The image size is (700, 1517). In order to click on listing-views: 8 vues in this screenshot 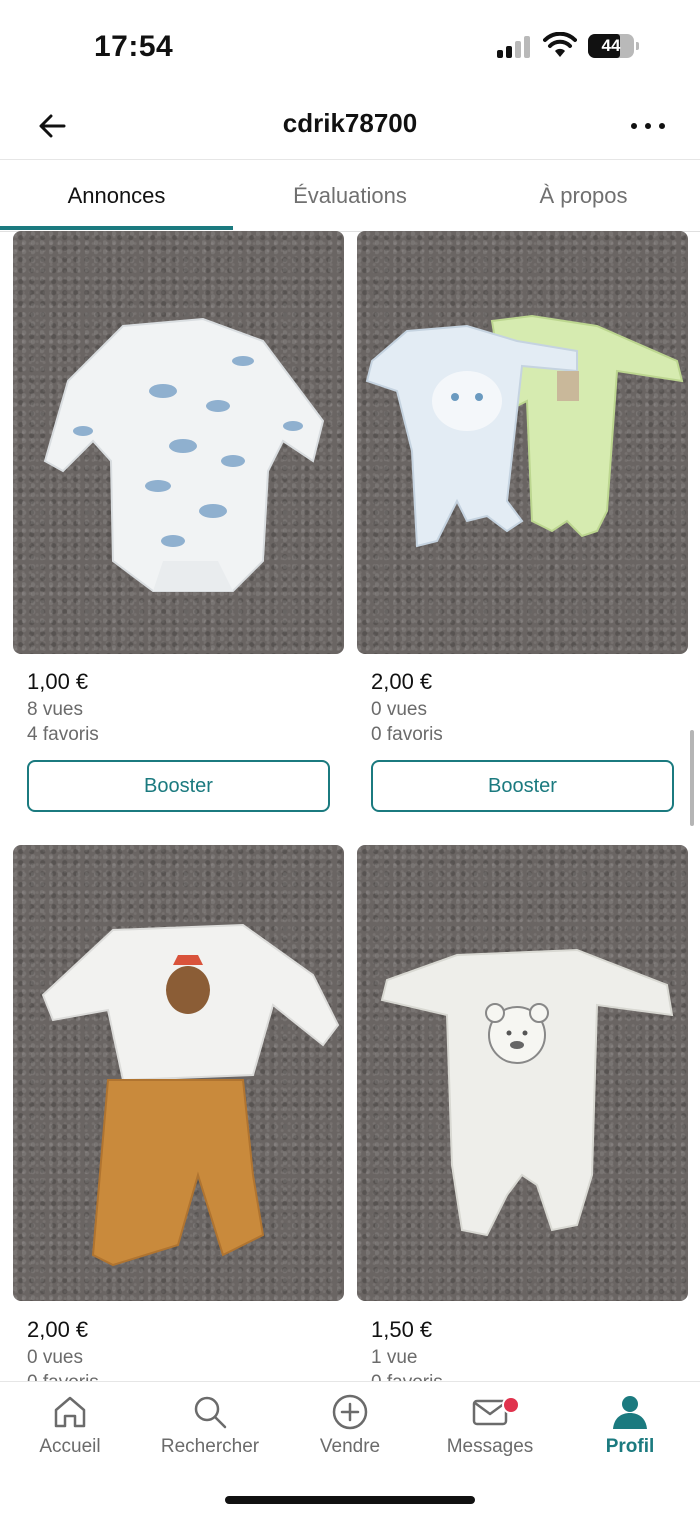, I will do `click(55, 709)`.